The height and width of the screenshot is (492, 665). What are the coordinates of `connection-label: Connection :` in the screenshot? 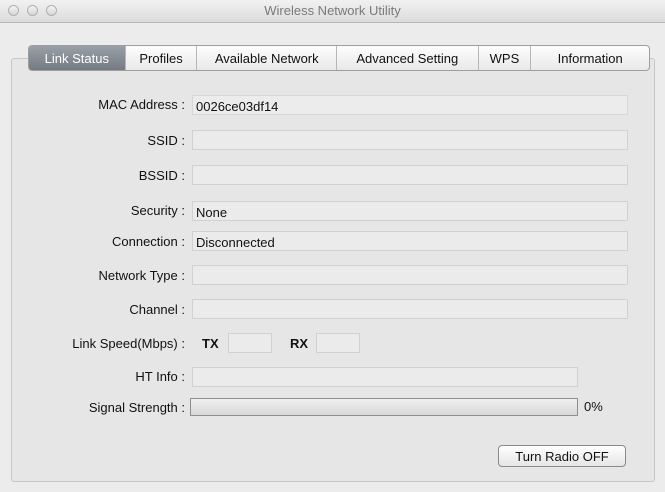 It's located at (148, 241).